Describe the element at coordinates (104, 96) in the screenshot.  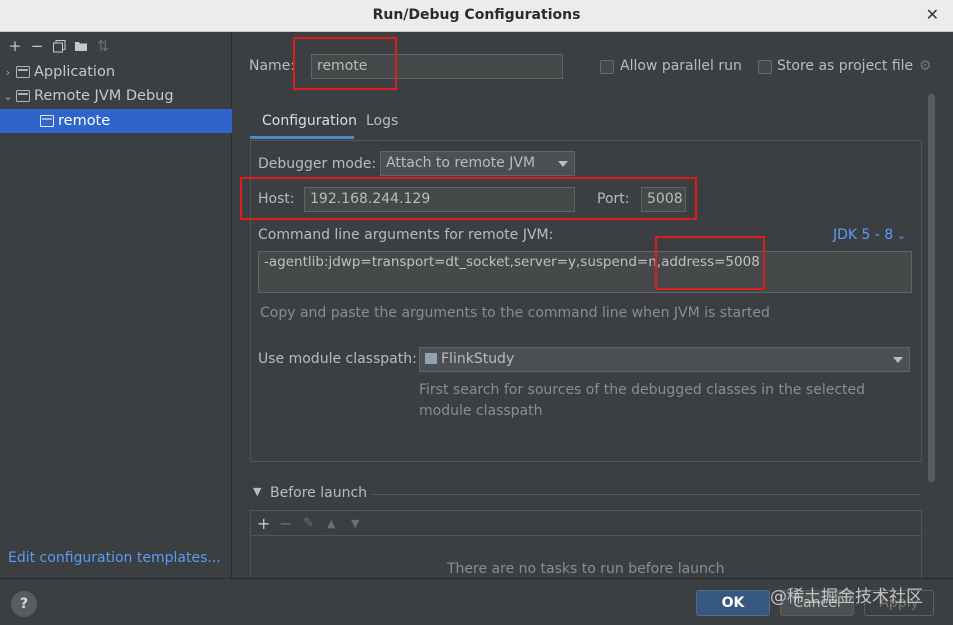
I see `tree-item-label: Remote JVM Debug` at that location.